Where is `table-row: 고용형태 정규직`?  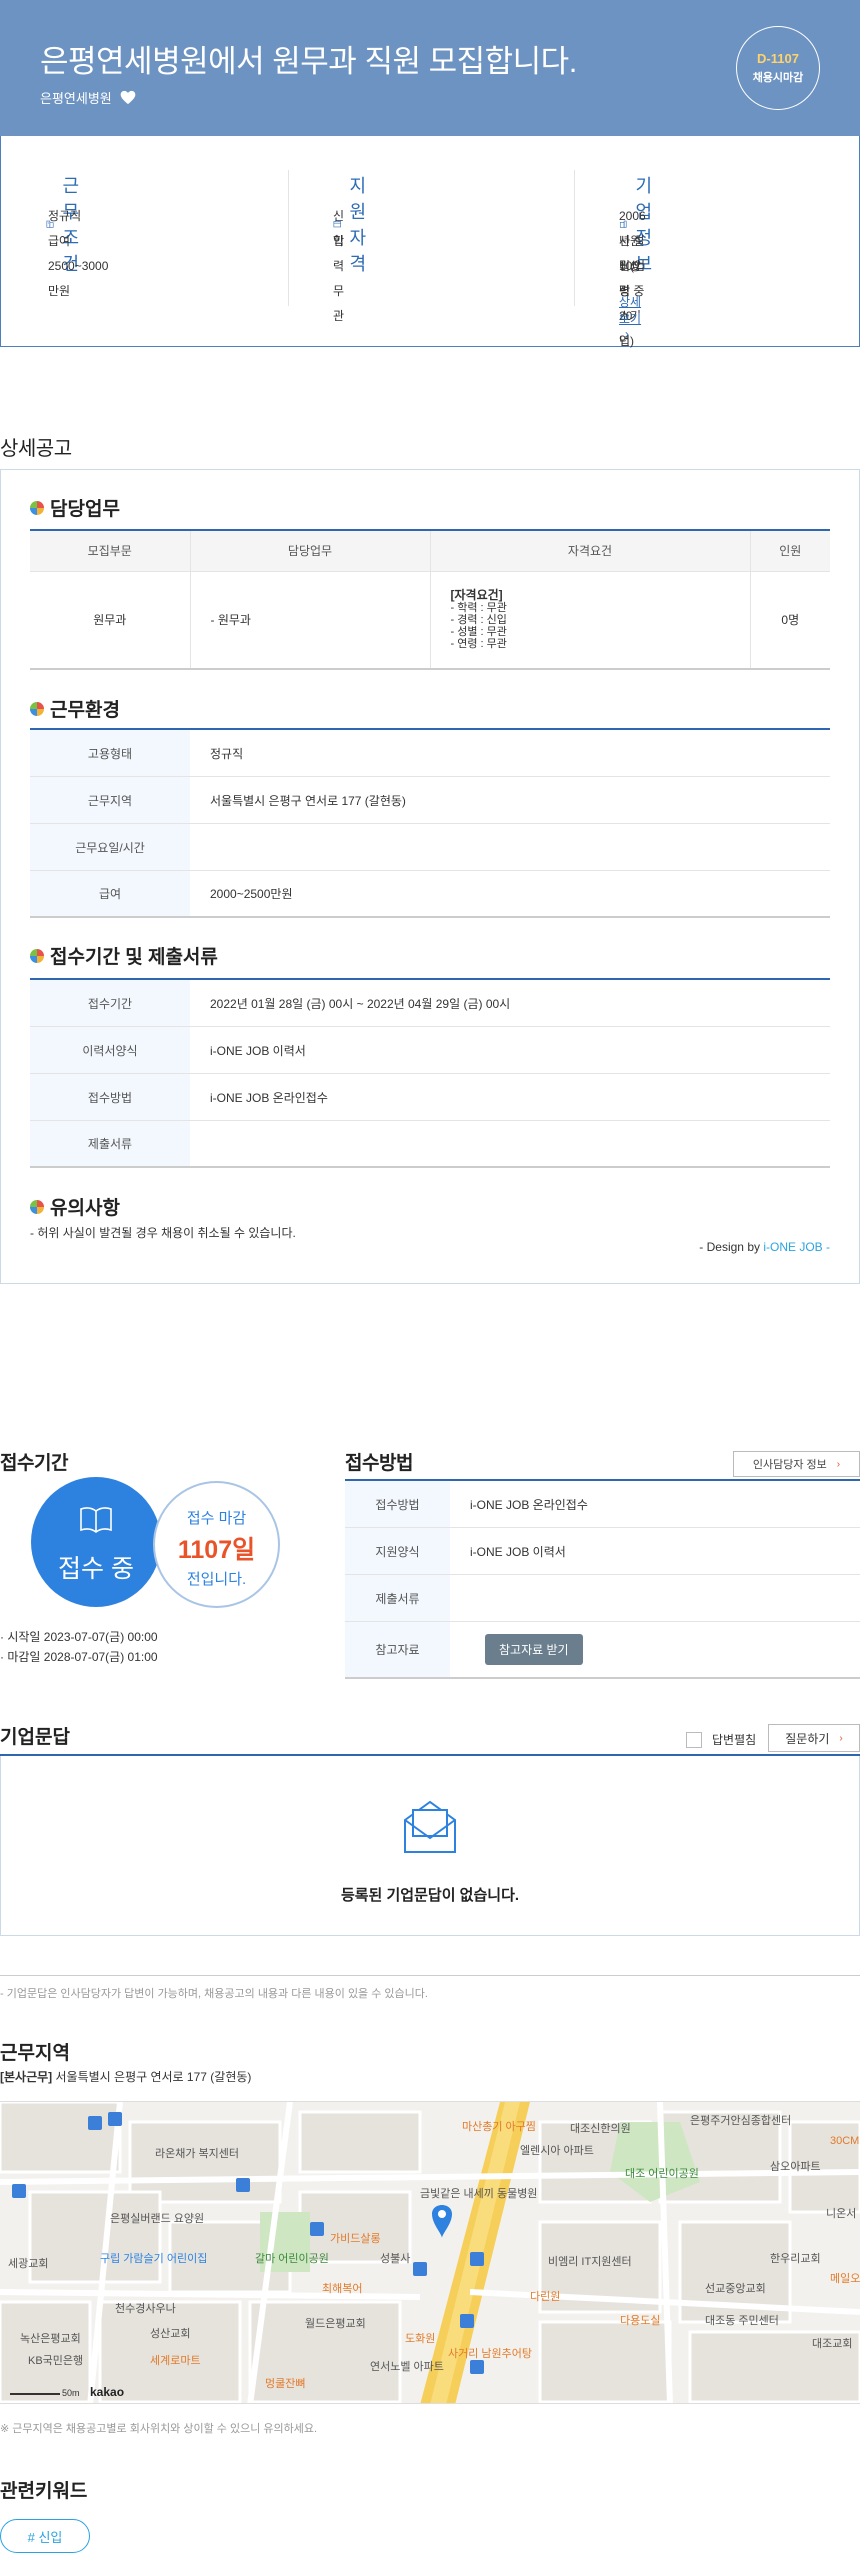
table-row: 고용형태 정규직 is located at coordinates (430, 753).